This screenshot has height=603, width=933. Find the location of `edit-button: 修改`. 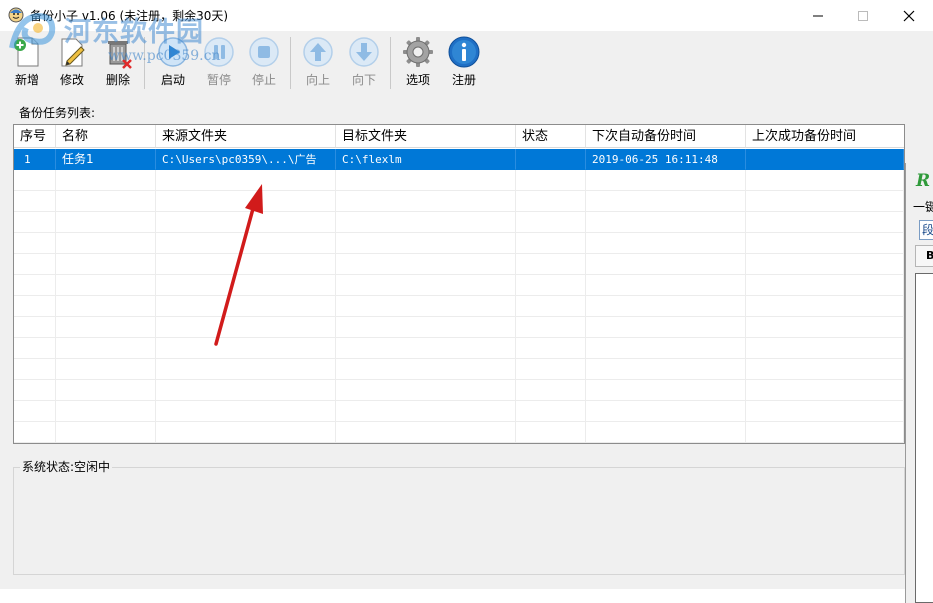

edit-button: 修改 is located at coordinates (72, 61).